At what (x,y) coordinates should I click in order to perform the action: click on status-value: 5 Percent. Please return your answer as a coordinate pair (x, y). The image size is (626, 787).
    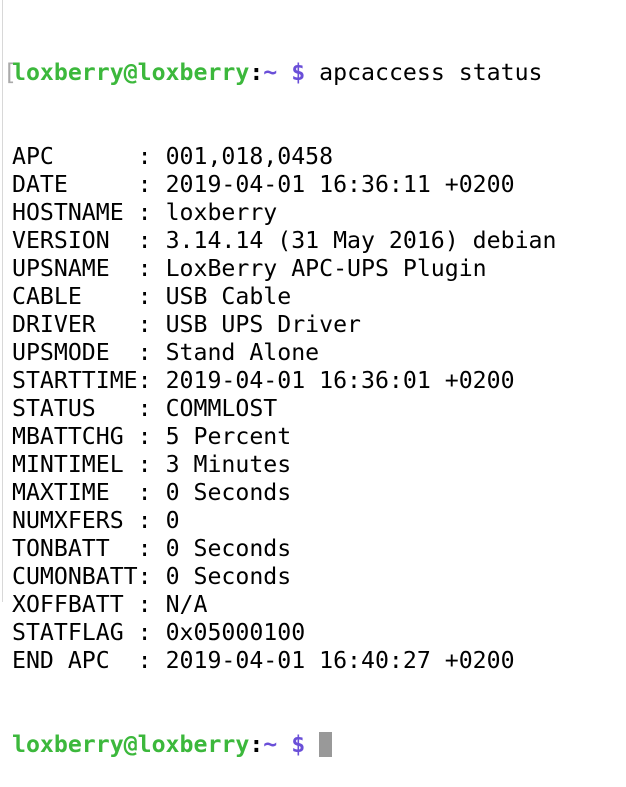
    Looking at the image, I should click on (228, 436).